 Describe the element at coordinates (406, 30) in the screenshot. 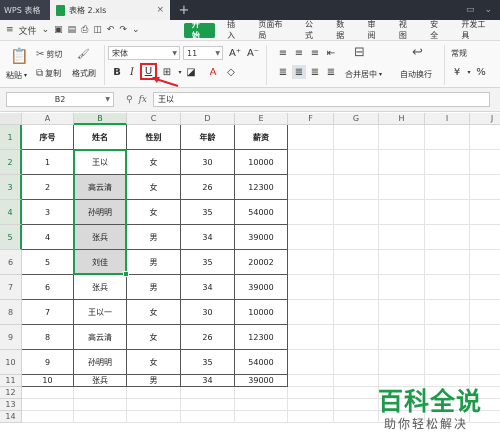

I see `tab-view: 视图` at that location.